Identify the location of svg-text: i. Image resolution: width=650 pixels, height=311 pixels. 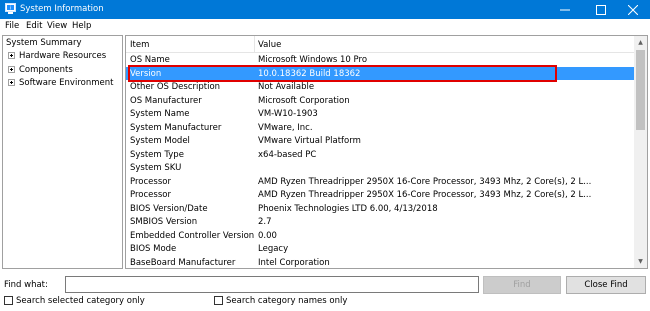
(10, 9).